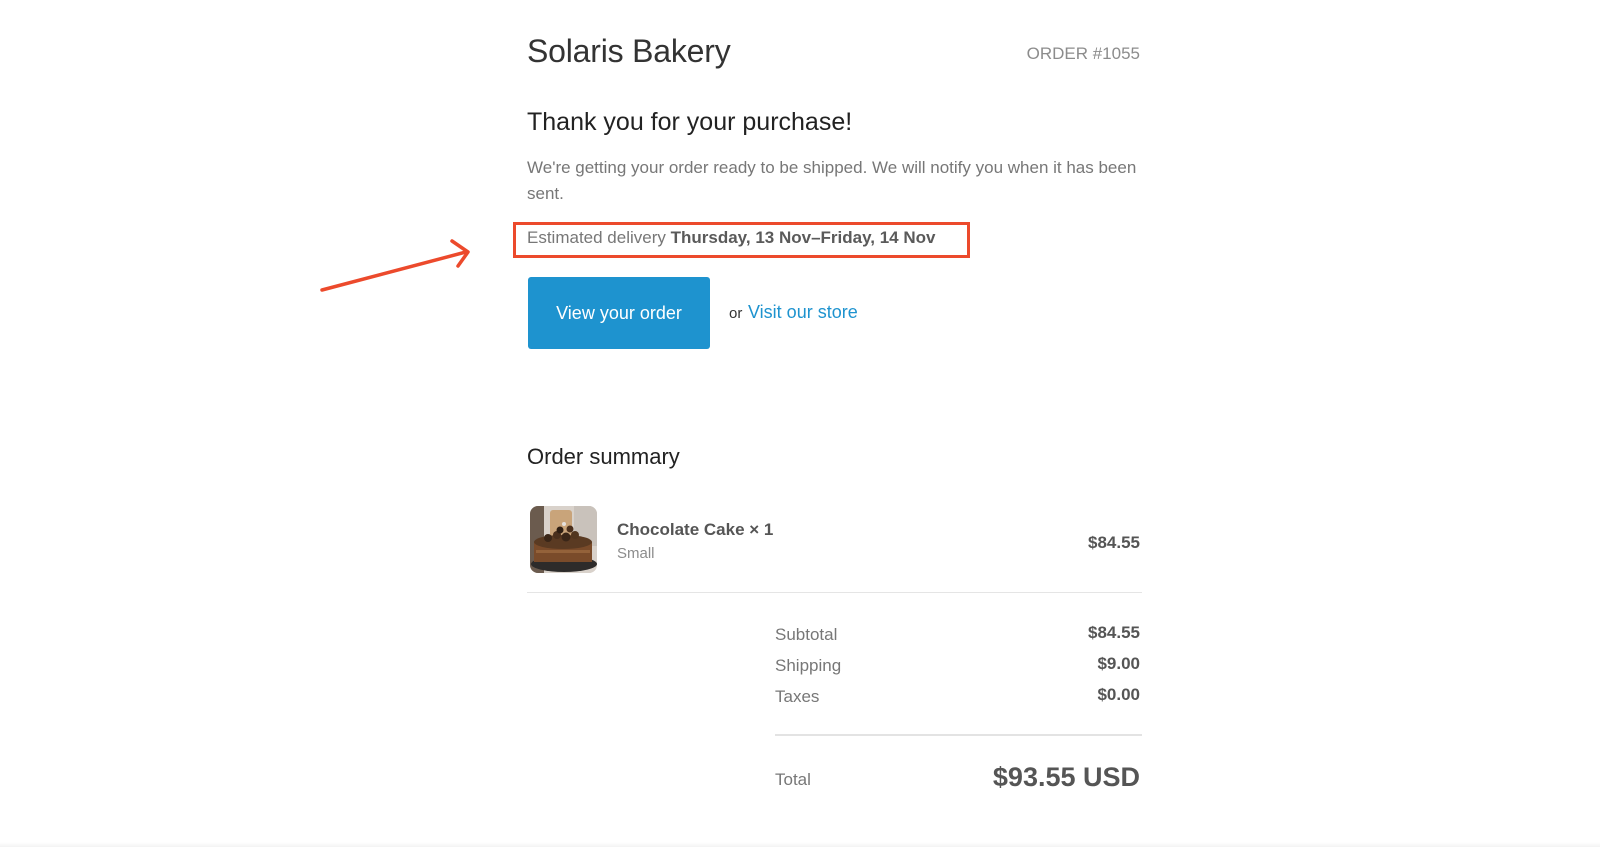 Image resolution: width=1600 pixels, height=847 pixels. What do you see at coordinates (629, 51) in the screenshot?
I see `shop-name: Solaris Bakery` at bounding box center [629, 51].